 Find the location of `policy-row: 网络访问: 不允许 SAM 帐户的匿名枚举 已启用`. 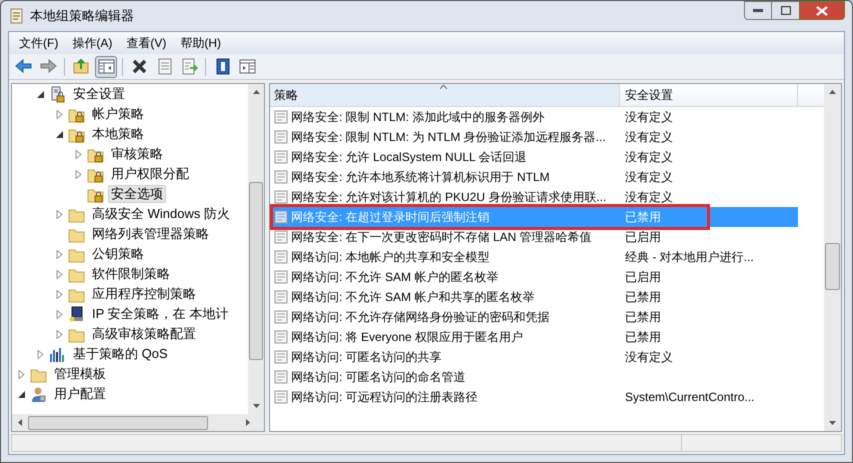

policy-row: 网络访问: 不允许 SAM 帐户的匿名枚举 已启用 is located at coordinates (534, 277).